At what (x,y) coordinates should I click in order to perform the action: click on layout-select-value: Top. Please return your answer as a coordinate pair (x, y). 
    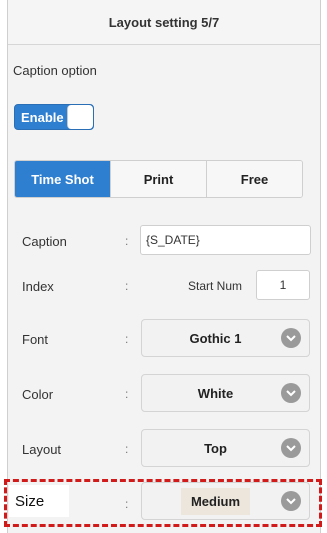
    Looking at the image, I should click on (215, 448).